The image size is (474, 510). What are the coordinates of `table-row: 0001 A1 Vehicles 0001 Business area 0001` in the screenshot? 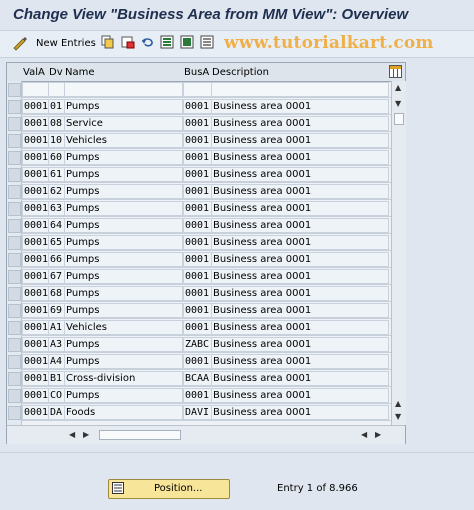 It's located at (199, 327).